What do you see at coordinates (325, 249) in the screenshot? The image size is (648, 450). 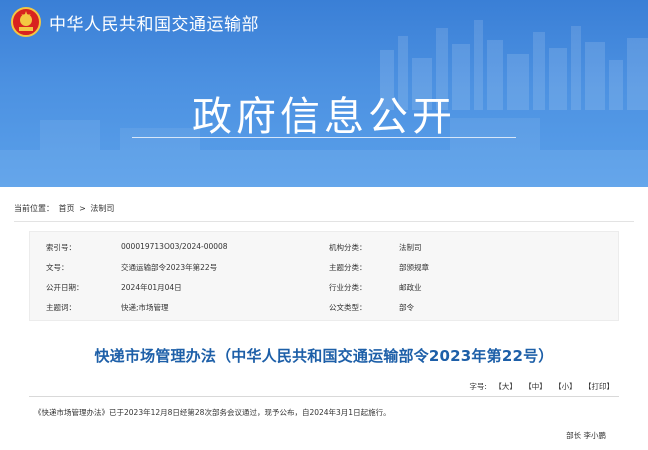 I see `meta-row: 索引号： 000019713O03/2024-00008 机构分类： 法制司` at bounding box center [325, 249].